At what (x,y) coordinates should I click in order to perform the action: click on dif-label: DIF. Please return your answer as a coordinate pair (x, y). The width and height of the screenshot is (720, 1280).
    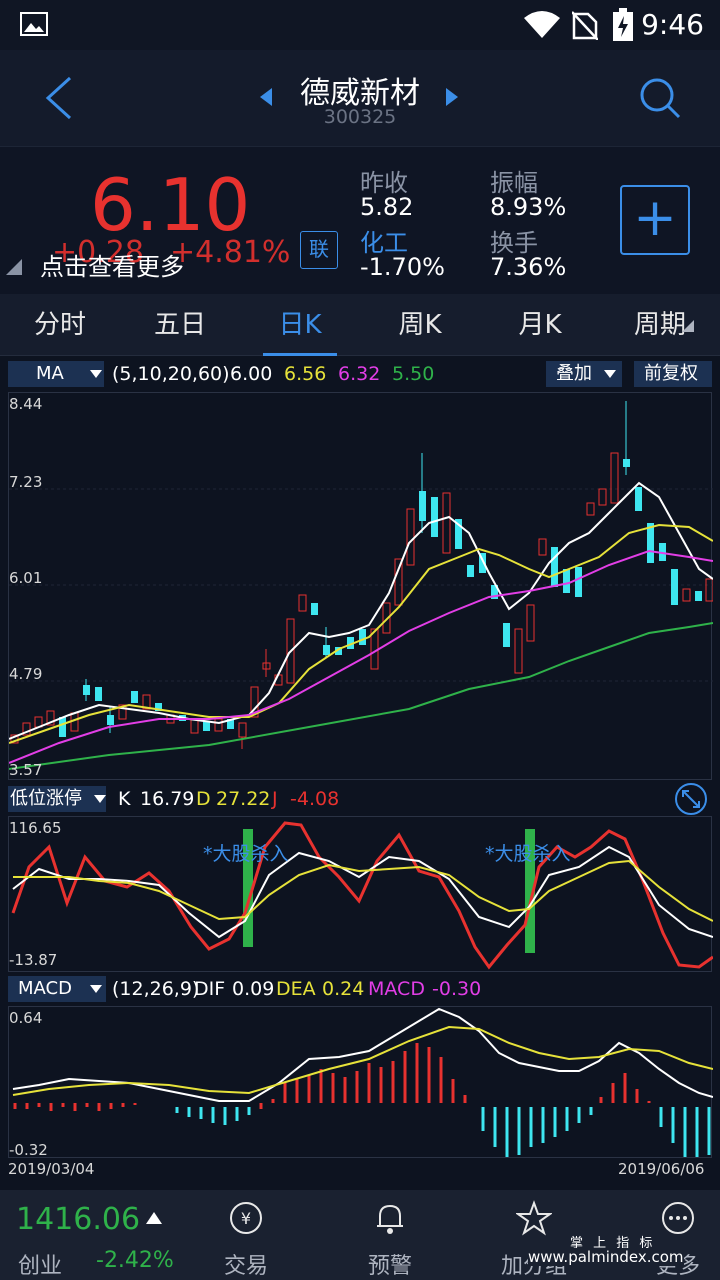
    Looking at the image, I should click on (210, 989).